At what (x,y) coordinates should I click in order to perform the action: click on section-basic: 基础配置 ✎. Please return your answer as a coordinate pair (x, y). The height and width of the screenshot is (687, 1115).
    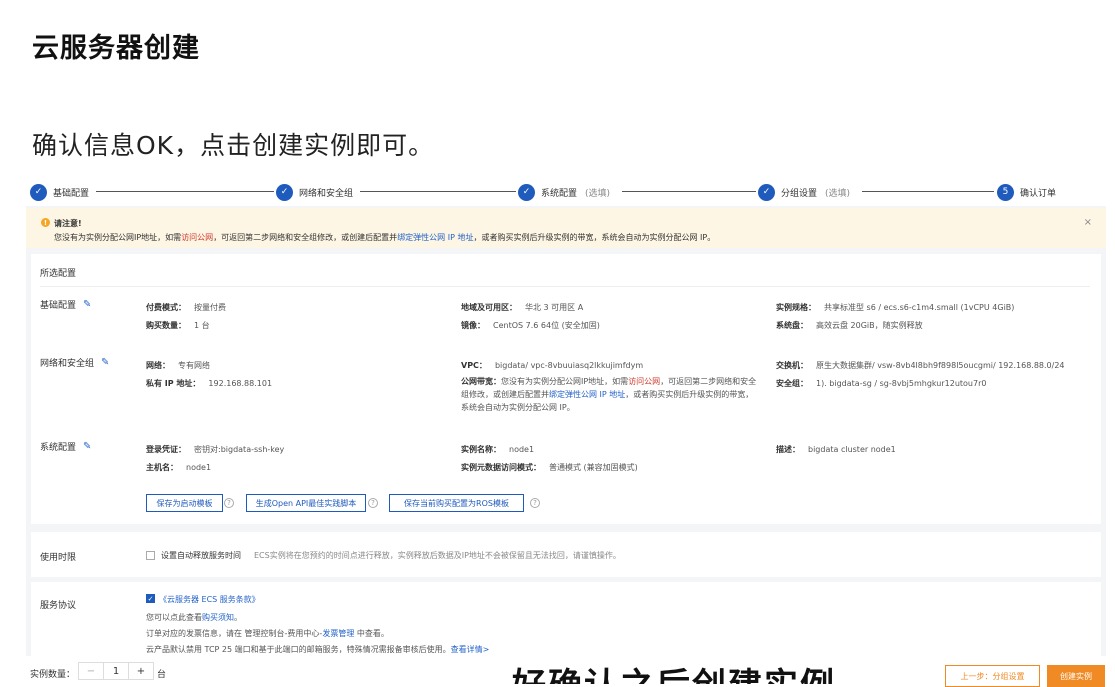
    Looking at the image, I should click on (66, 305).